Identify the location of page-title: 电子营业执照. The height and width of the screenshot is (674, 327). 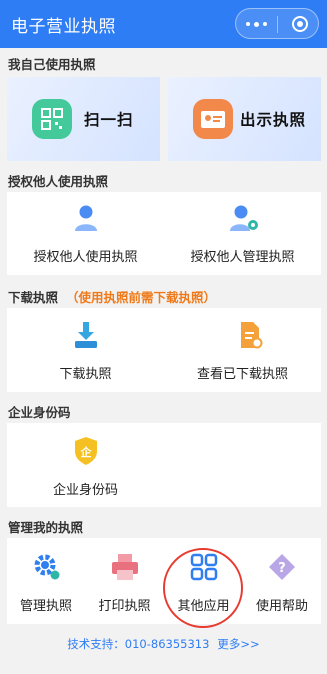
(63, 27).